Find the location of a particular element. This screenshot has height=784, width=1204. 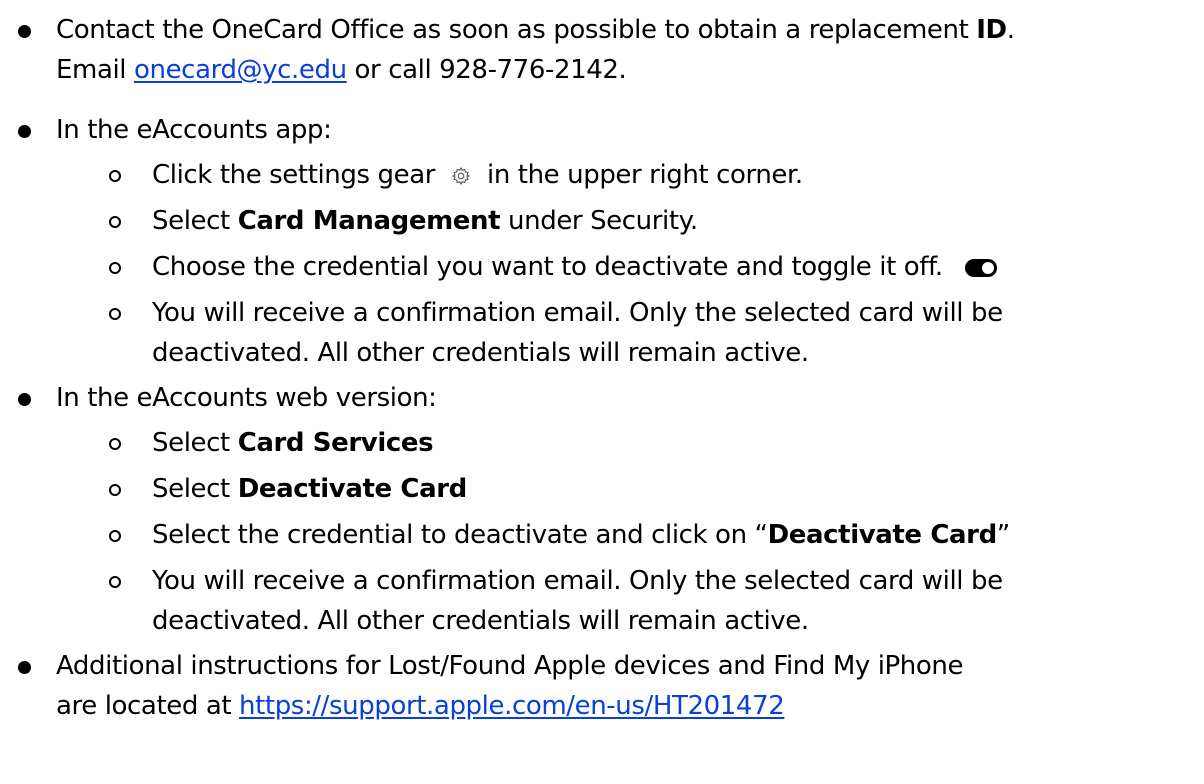

gear-step-suffix: in the upper right corner. is located at coordinates (645, 175).